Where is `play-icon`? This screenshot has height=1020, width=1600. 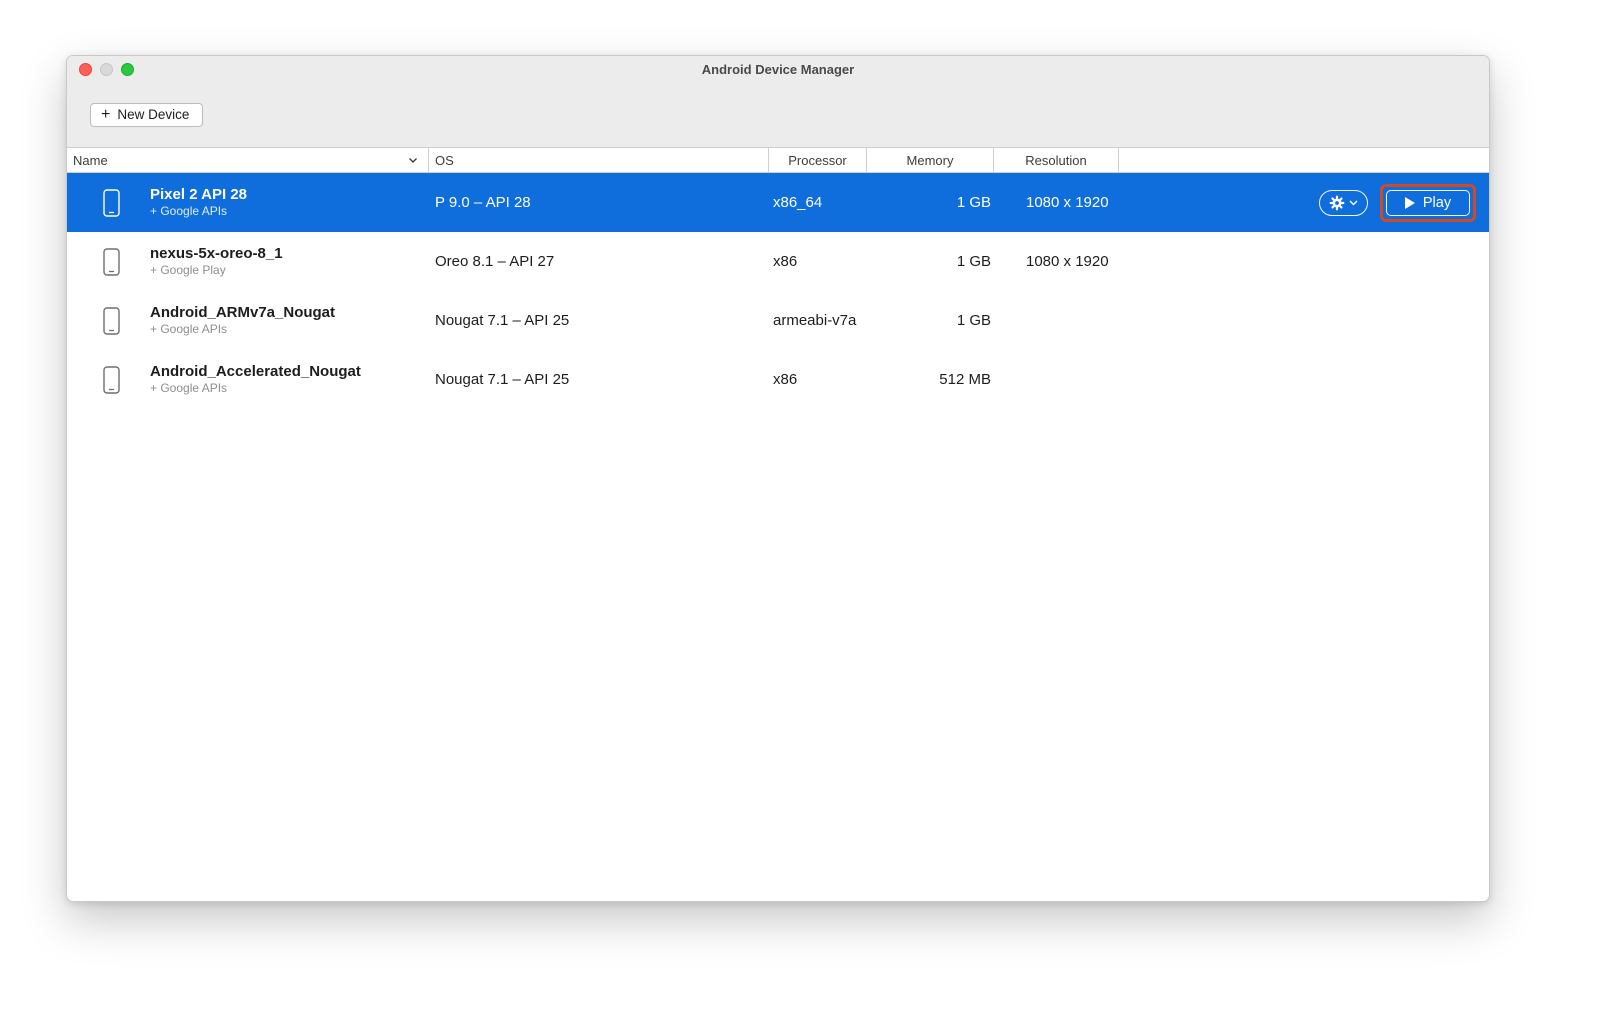 play-icon is located at coordinates (1409, 202).